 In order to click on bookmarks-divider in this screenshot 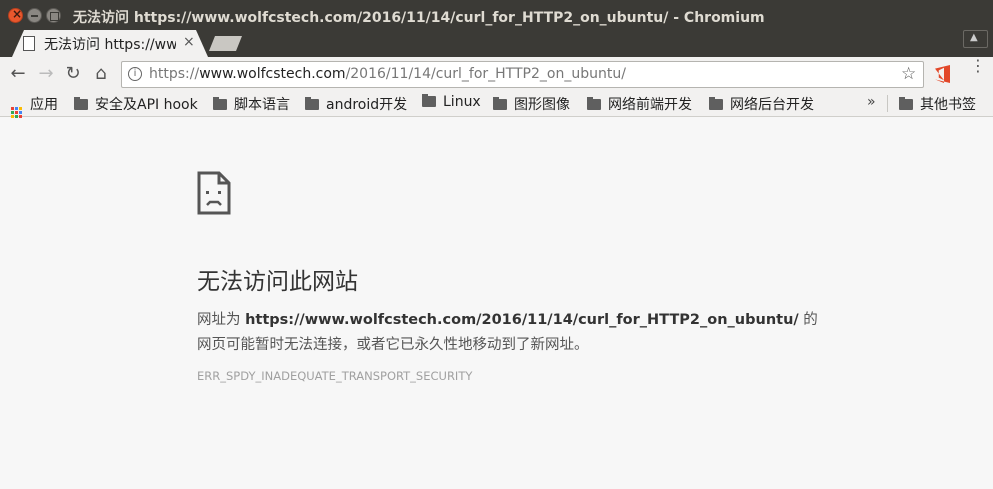, I will do `click(887, 103)`.